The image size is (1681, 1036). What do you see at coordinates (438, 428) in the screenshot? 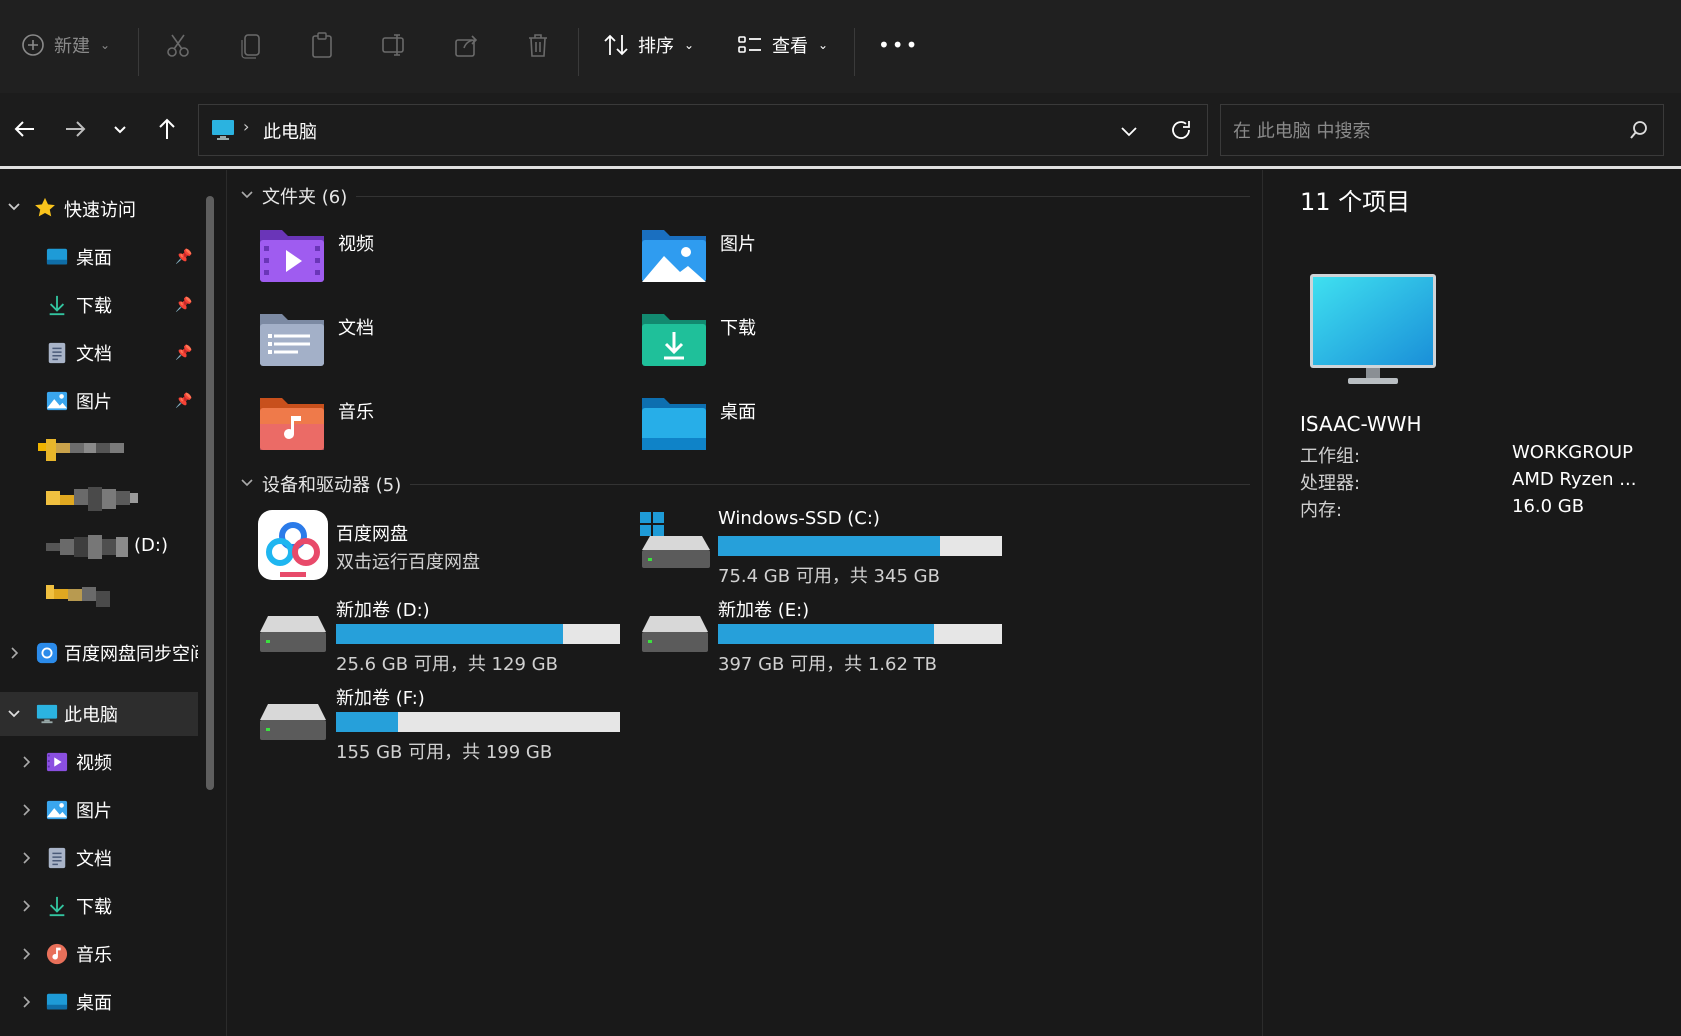
I see `folder-music: 音乐` at bounding box center [438, 428].